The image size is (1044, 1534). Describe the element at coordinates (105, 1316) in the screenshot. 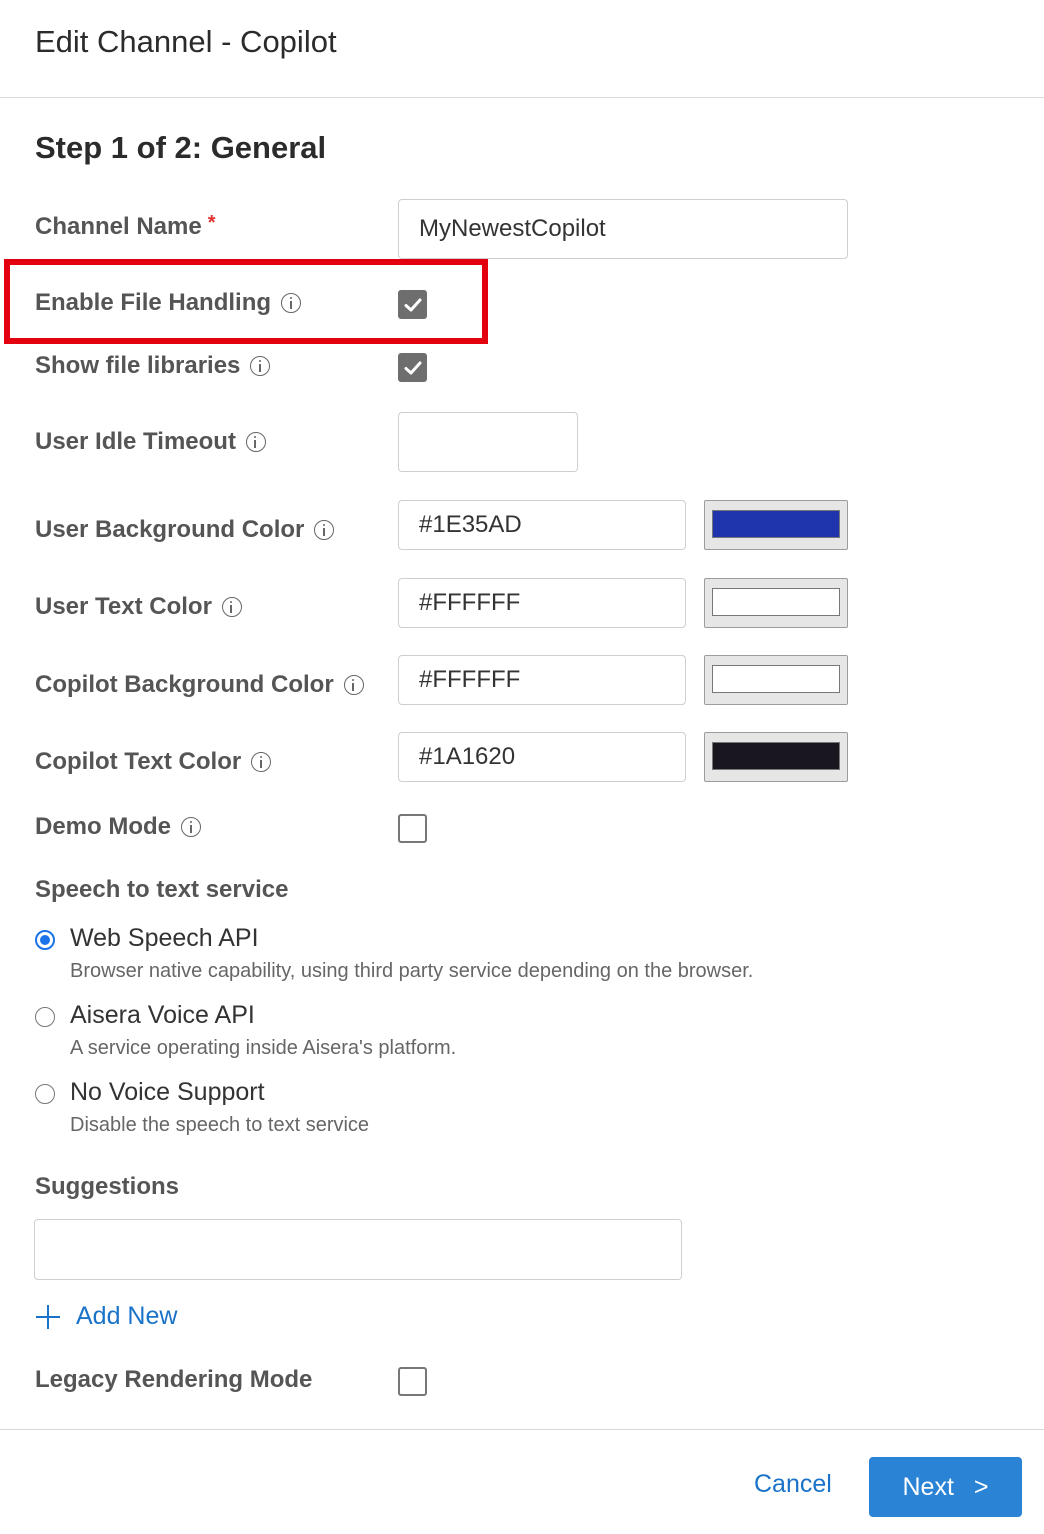

I see `add-new-suggestion-button: Add New` at that location.